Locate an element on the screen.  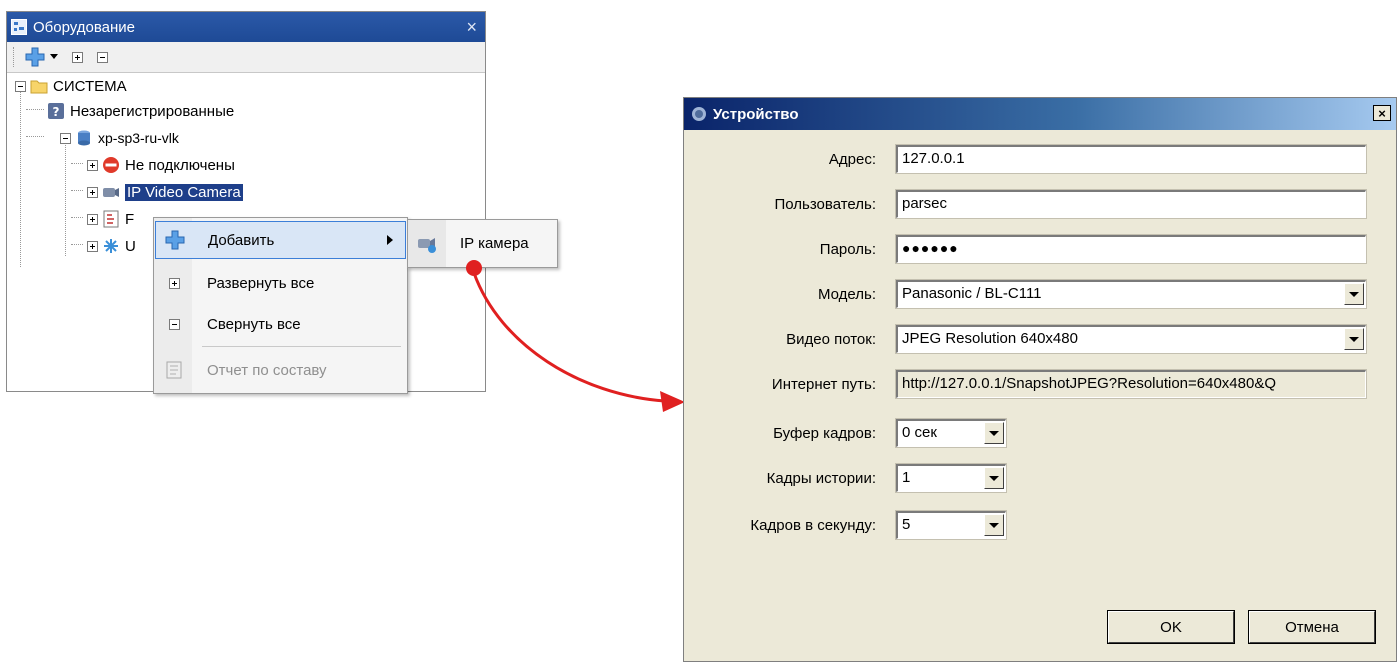
user-input: parsec is located at coordinates (1131, 204).